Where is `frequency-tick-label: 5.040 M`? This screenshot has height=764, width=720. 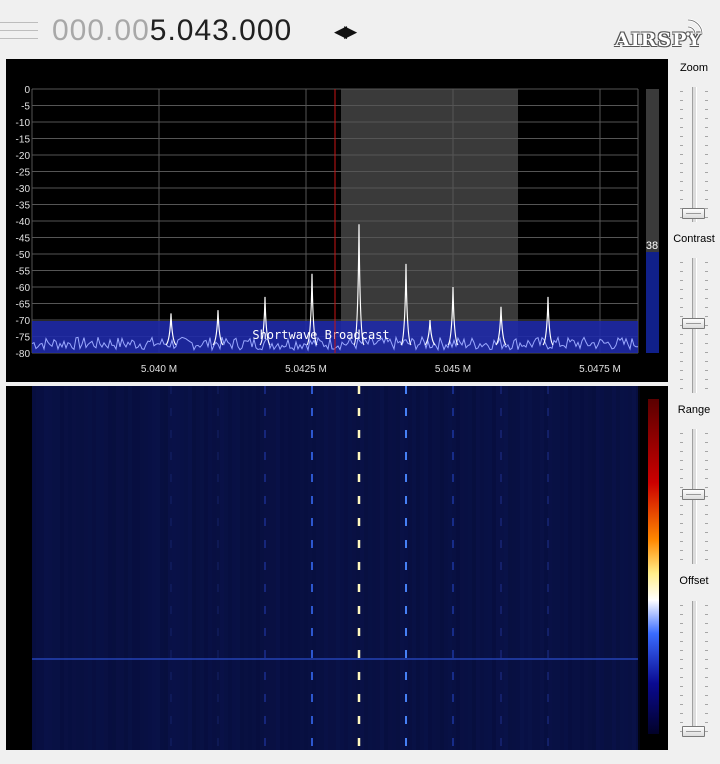 frequency-tick-label: 5.040 M is located at coordinates (159, 369).